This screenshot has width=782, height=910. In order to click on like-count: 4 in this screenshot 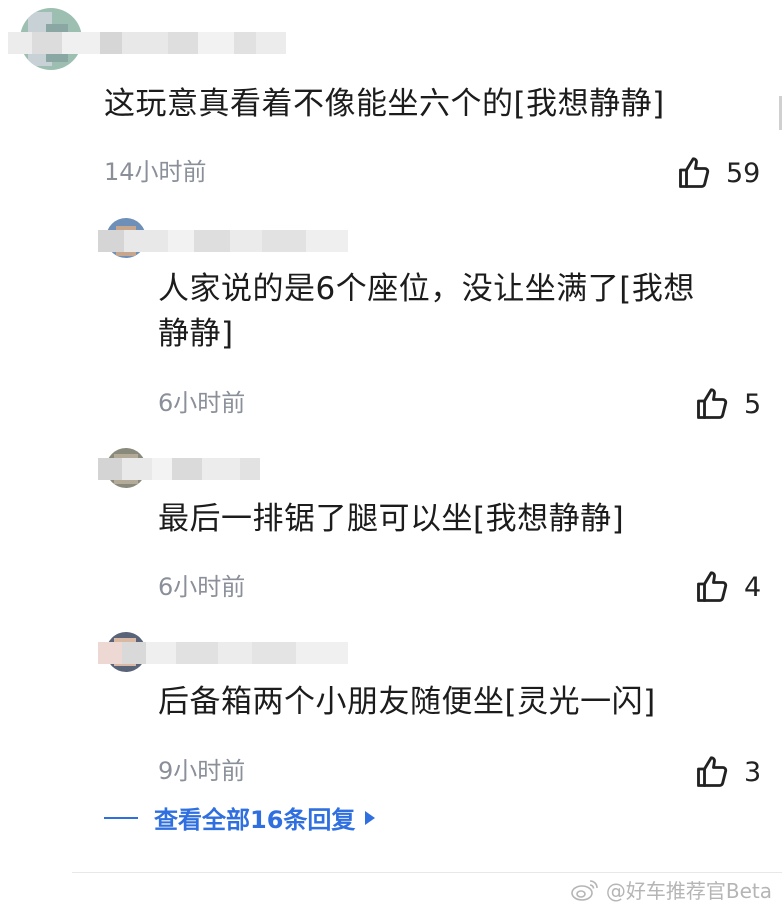, I will do `click(753, 587)`.